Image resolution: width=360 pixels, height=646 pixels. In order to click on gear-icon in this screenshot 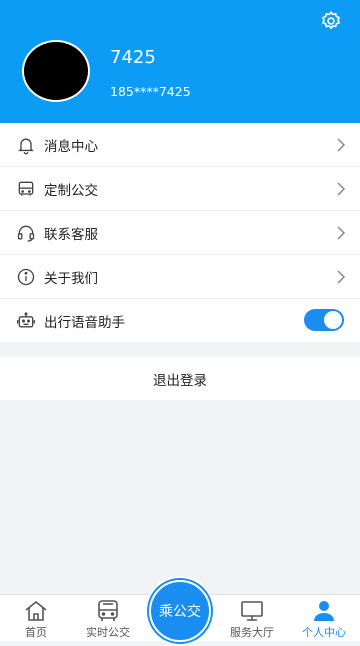, I will do `click(331, 21)`.